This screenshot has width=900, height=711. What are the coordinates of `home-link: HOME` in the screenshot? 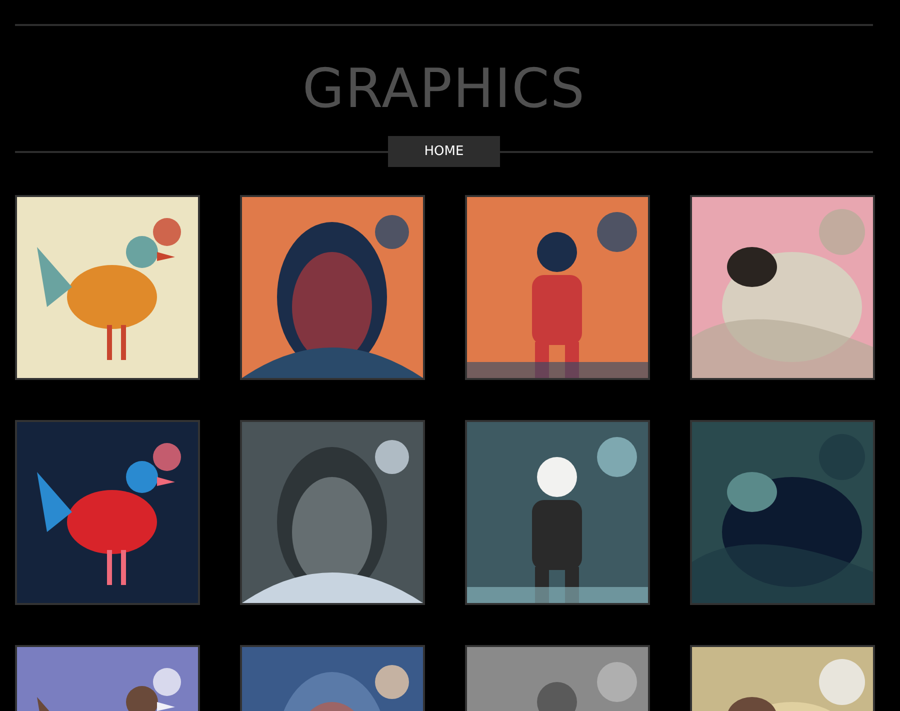 It's located at (444, 151).